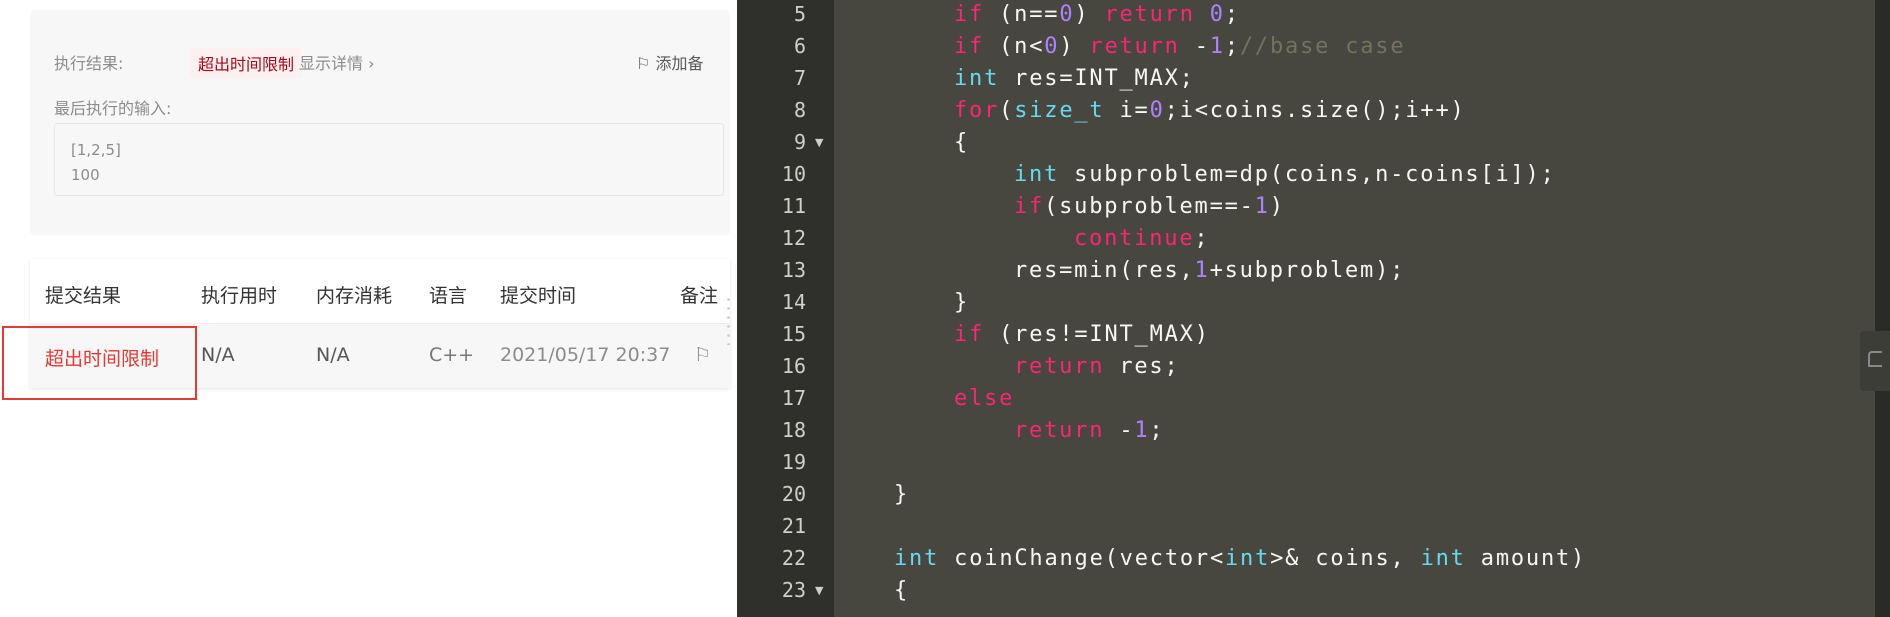 This screenshot has height=617, width=1890. What do you see at coordinates (793, 206) in the screenshot?
I see `line-number: 11` at bounding box center [793, 206].